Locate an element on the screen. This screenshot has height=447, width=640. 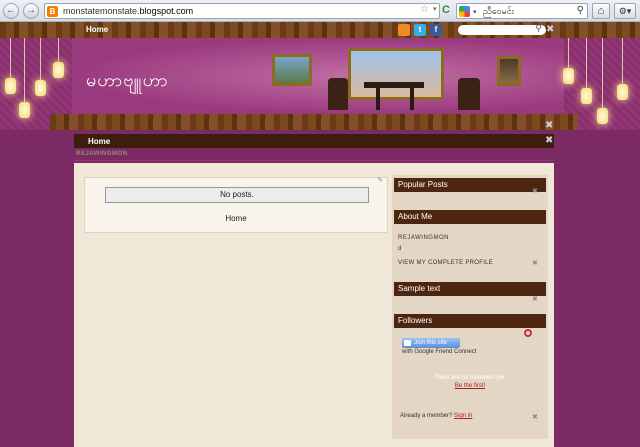
nav-home-link: Home is located at coordinates (99, 141).